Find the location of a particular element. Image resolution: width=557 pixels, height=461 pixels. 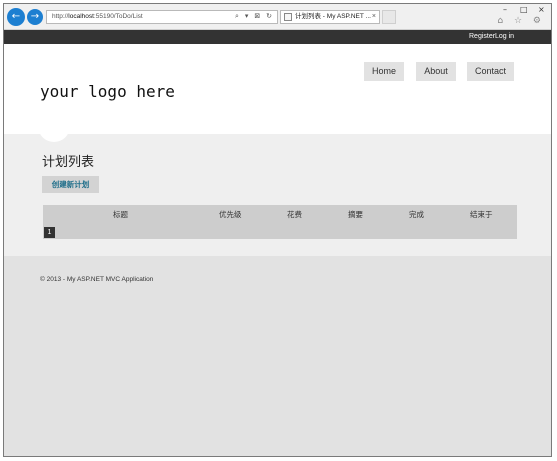

new-tab-button is located at coordinates (389, 17).